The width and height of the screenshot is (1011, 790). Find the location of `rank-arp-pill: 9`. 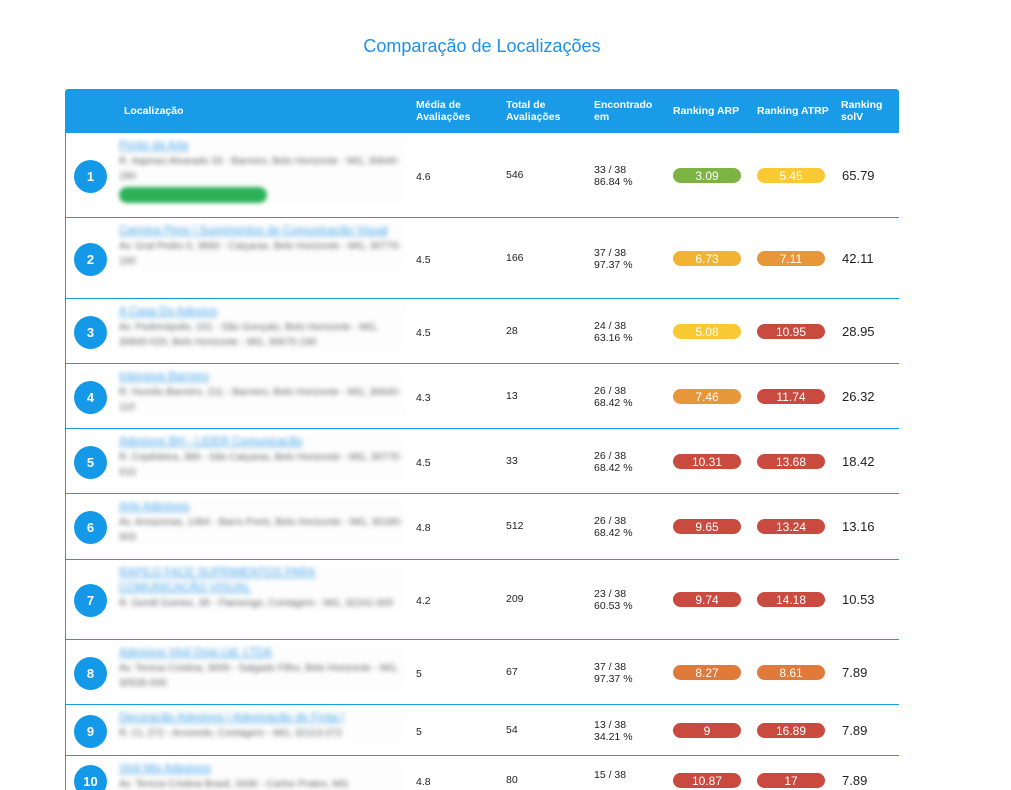

rank-arp-pill: 9 is located at coordinates (707, 730).